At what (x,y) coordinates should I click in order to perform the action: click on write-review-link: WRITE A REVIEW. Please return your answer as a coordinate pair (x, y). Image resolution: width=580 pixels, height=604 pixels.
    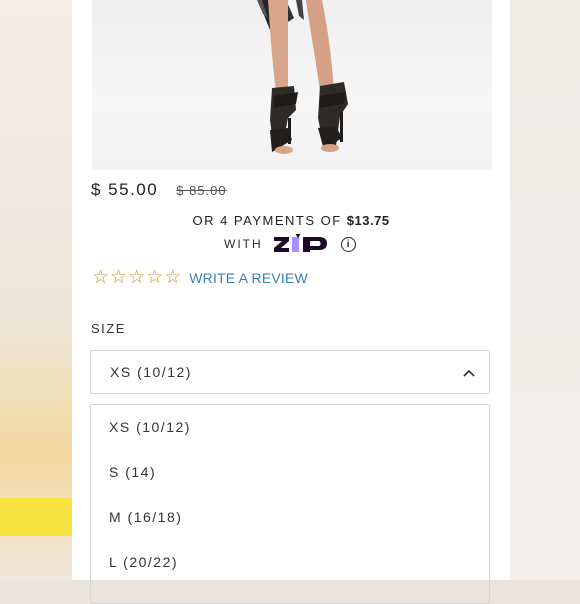
    Looking at the image, I should click on (248, 278).